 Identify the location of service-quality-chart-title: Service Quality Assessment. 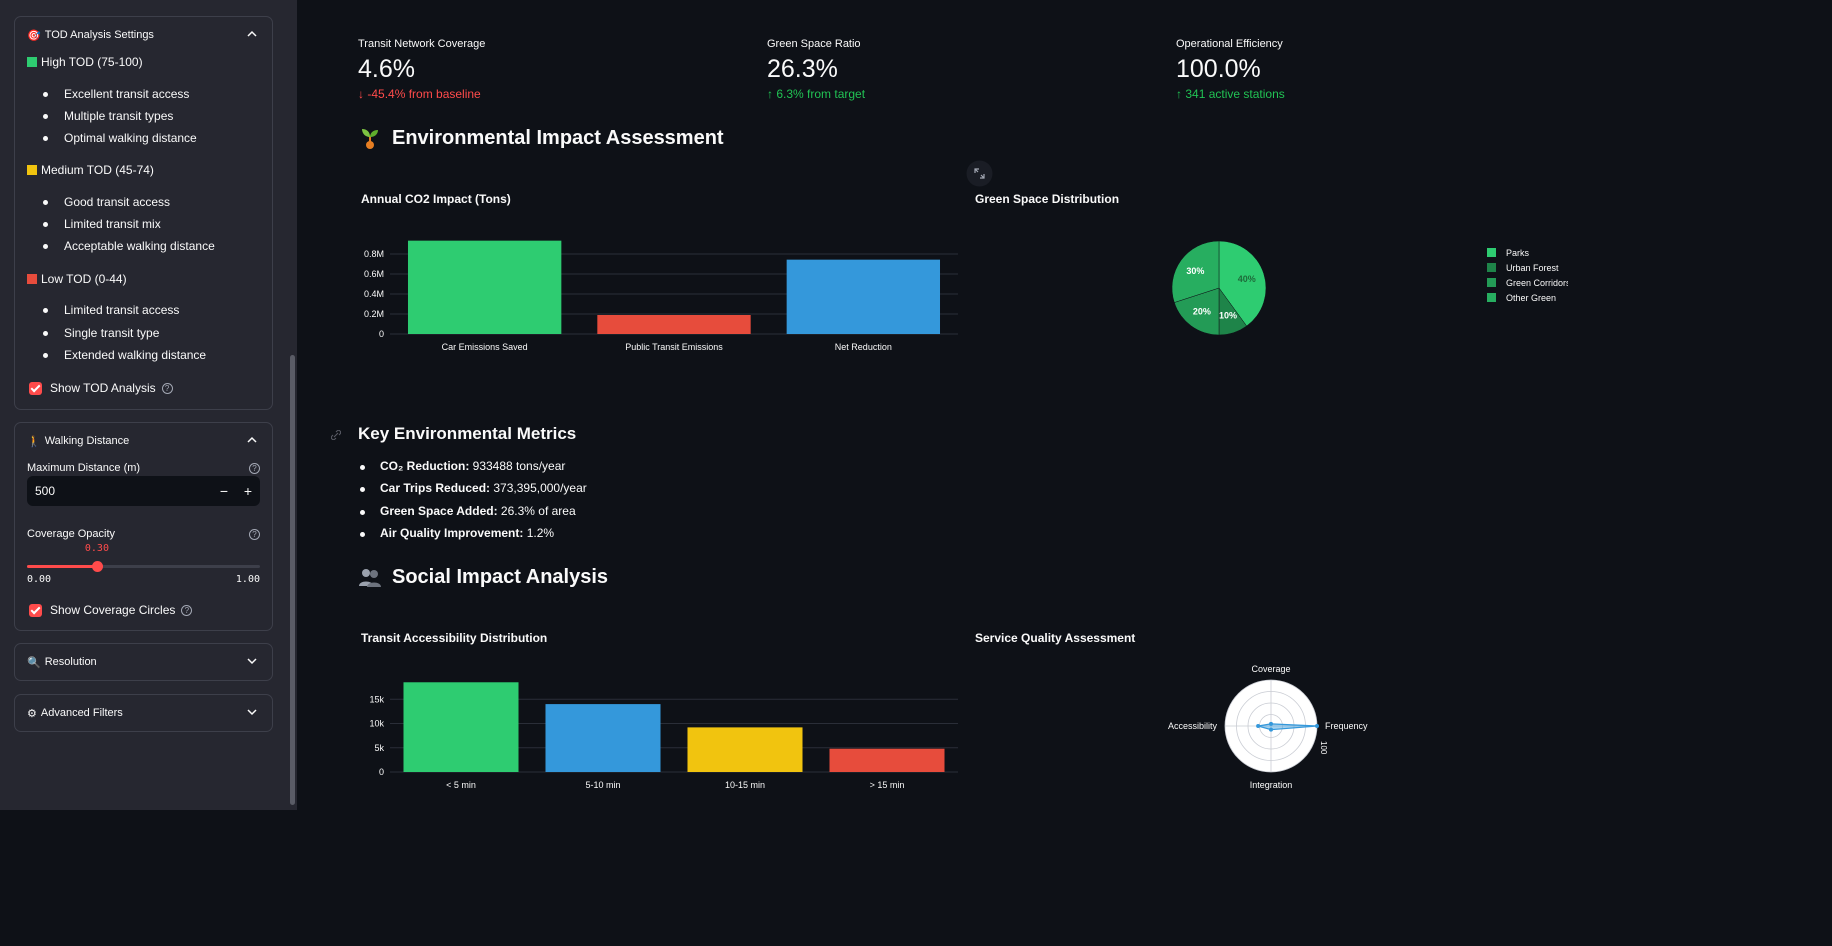
(1055, 638).